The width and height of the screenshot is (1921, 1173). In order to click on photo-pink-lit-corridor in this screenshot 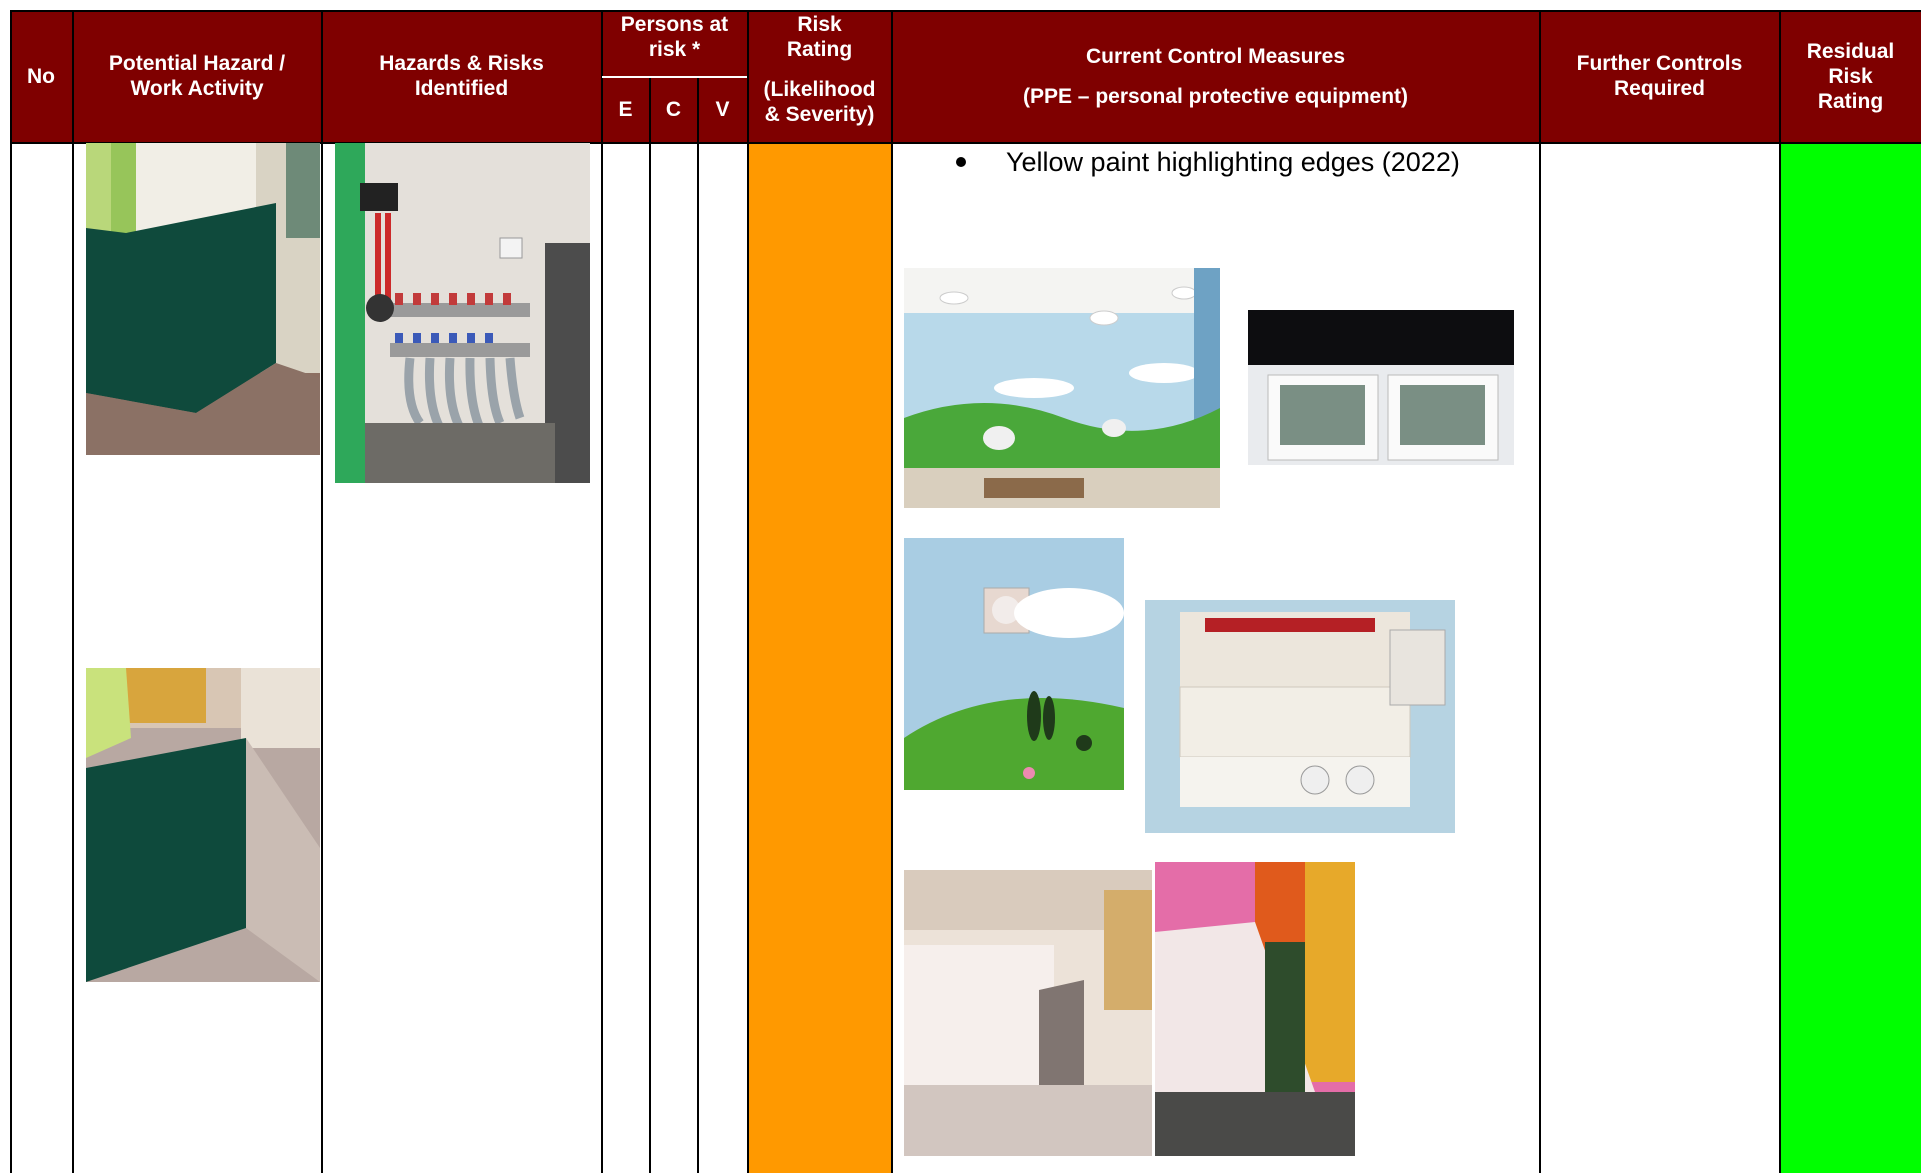, I will do `click(1255, 1009)`.